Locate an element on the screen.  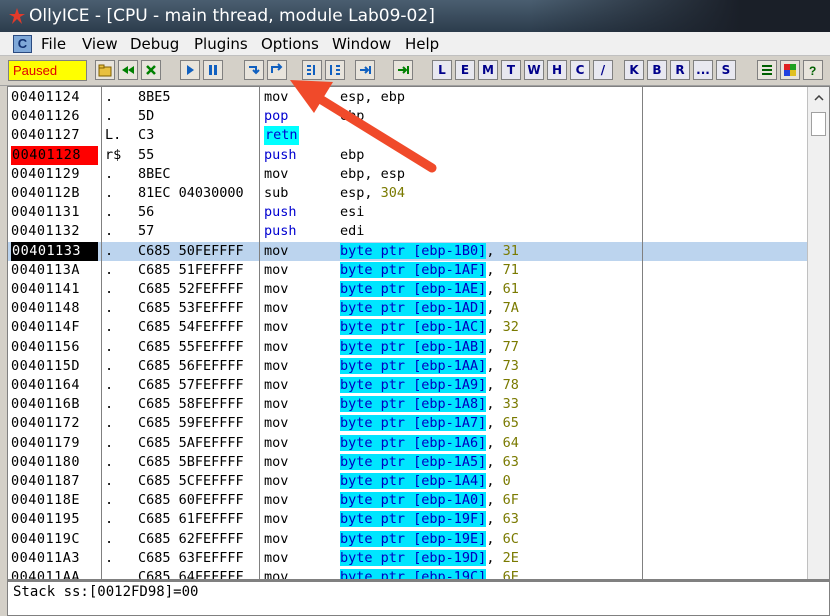
operand-immediate: 71 is located at coordinates (510, 269).